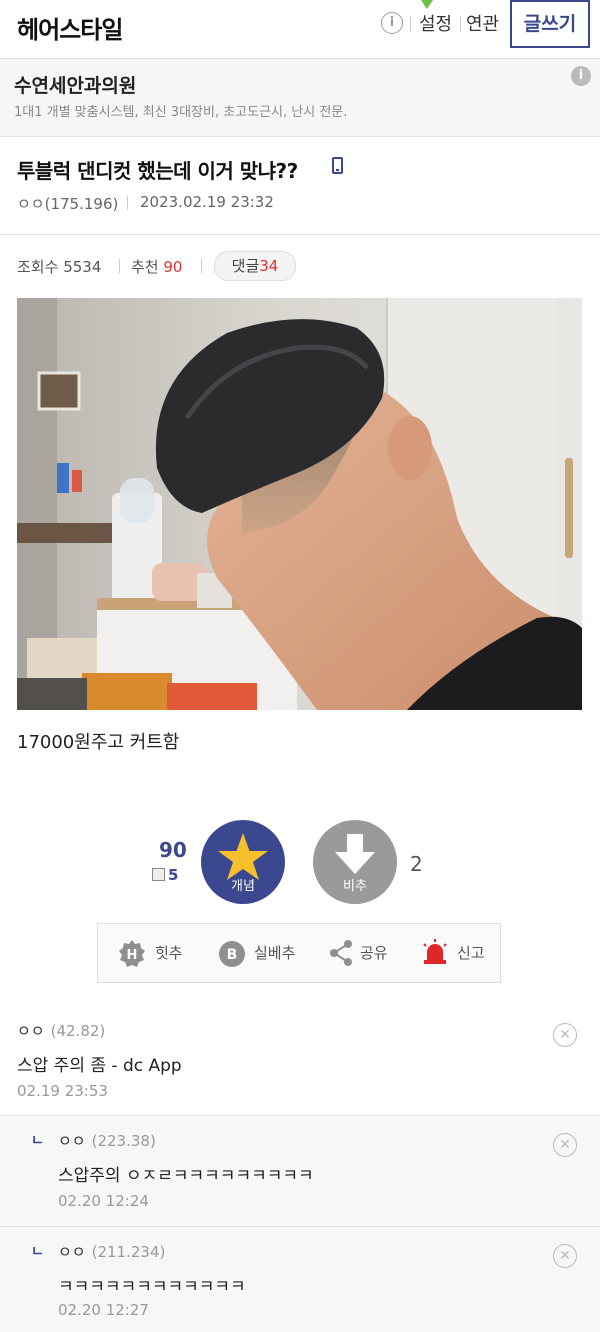 This screenshot has width=600, height=1332. What do you see at coordinates (275, 953) in the screenshot?
I see `best-label: 실베추` at bounding box center [275, 953].